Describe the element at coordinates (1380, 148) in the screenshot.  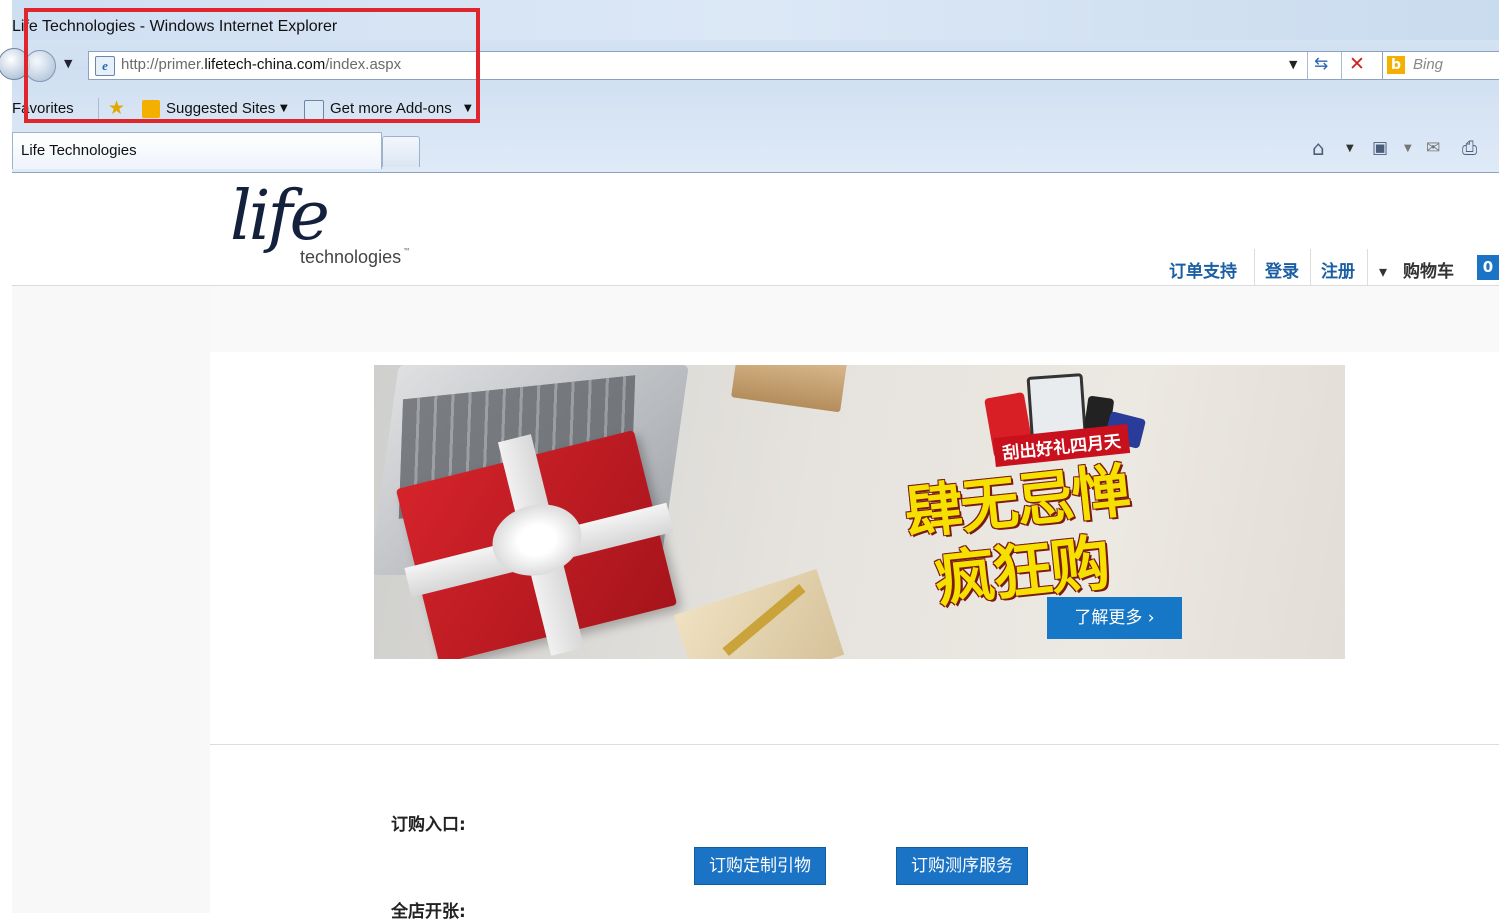
I see `feeds-icon: ▣` at that location.